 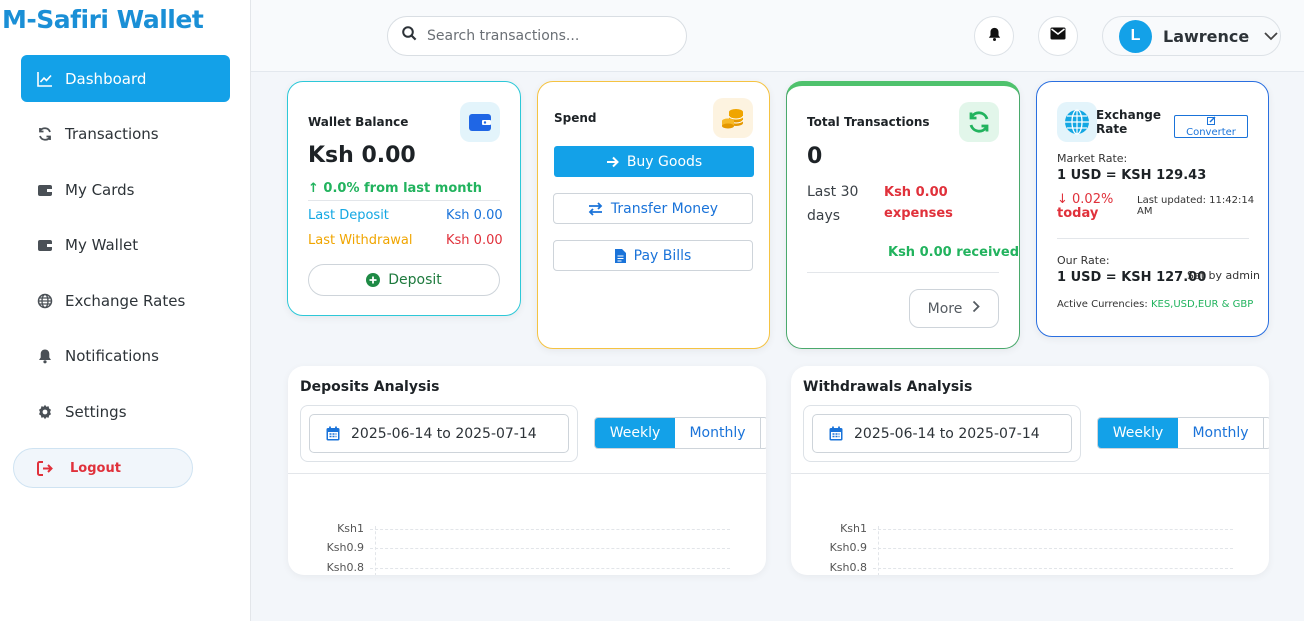 I want to click on sidebar-item-settings: Settings, so click(x=125, y=412).